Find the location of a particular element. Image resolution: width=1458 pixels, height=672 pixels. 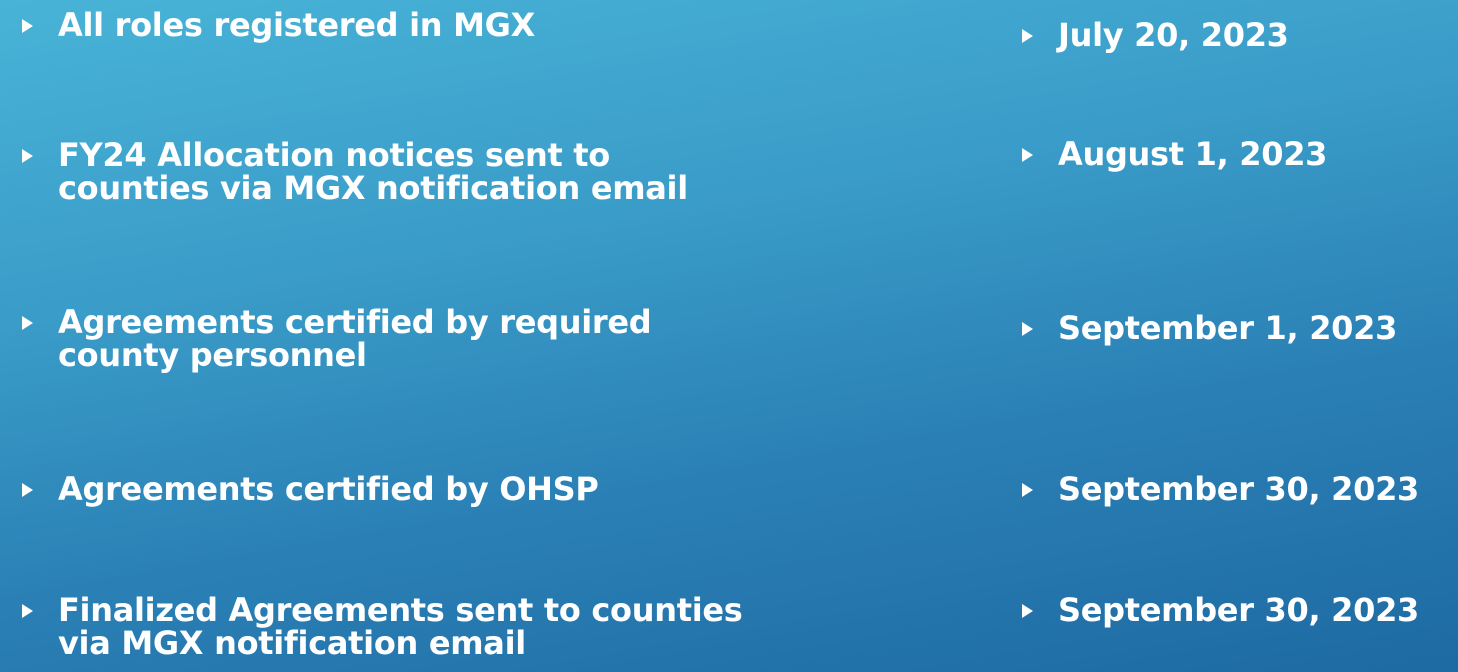

milestone-task-line: county personnel is located at coordinates (212, 355).